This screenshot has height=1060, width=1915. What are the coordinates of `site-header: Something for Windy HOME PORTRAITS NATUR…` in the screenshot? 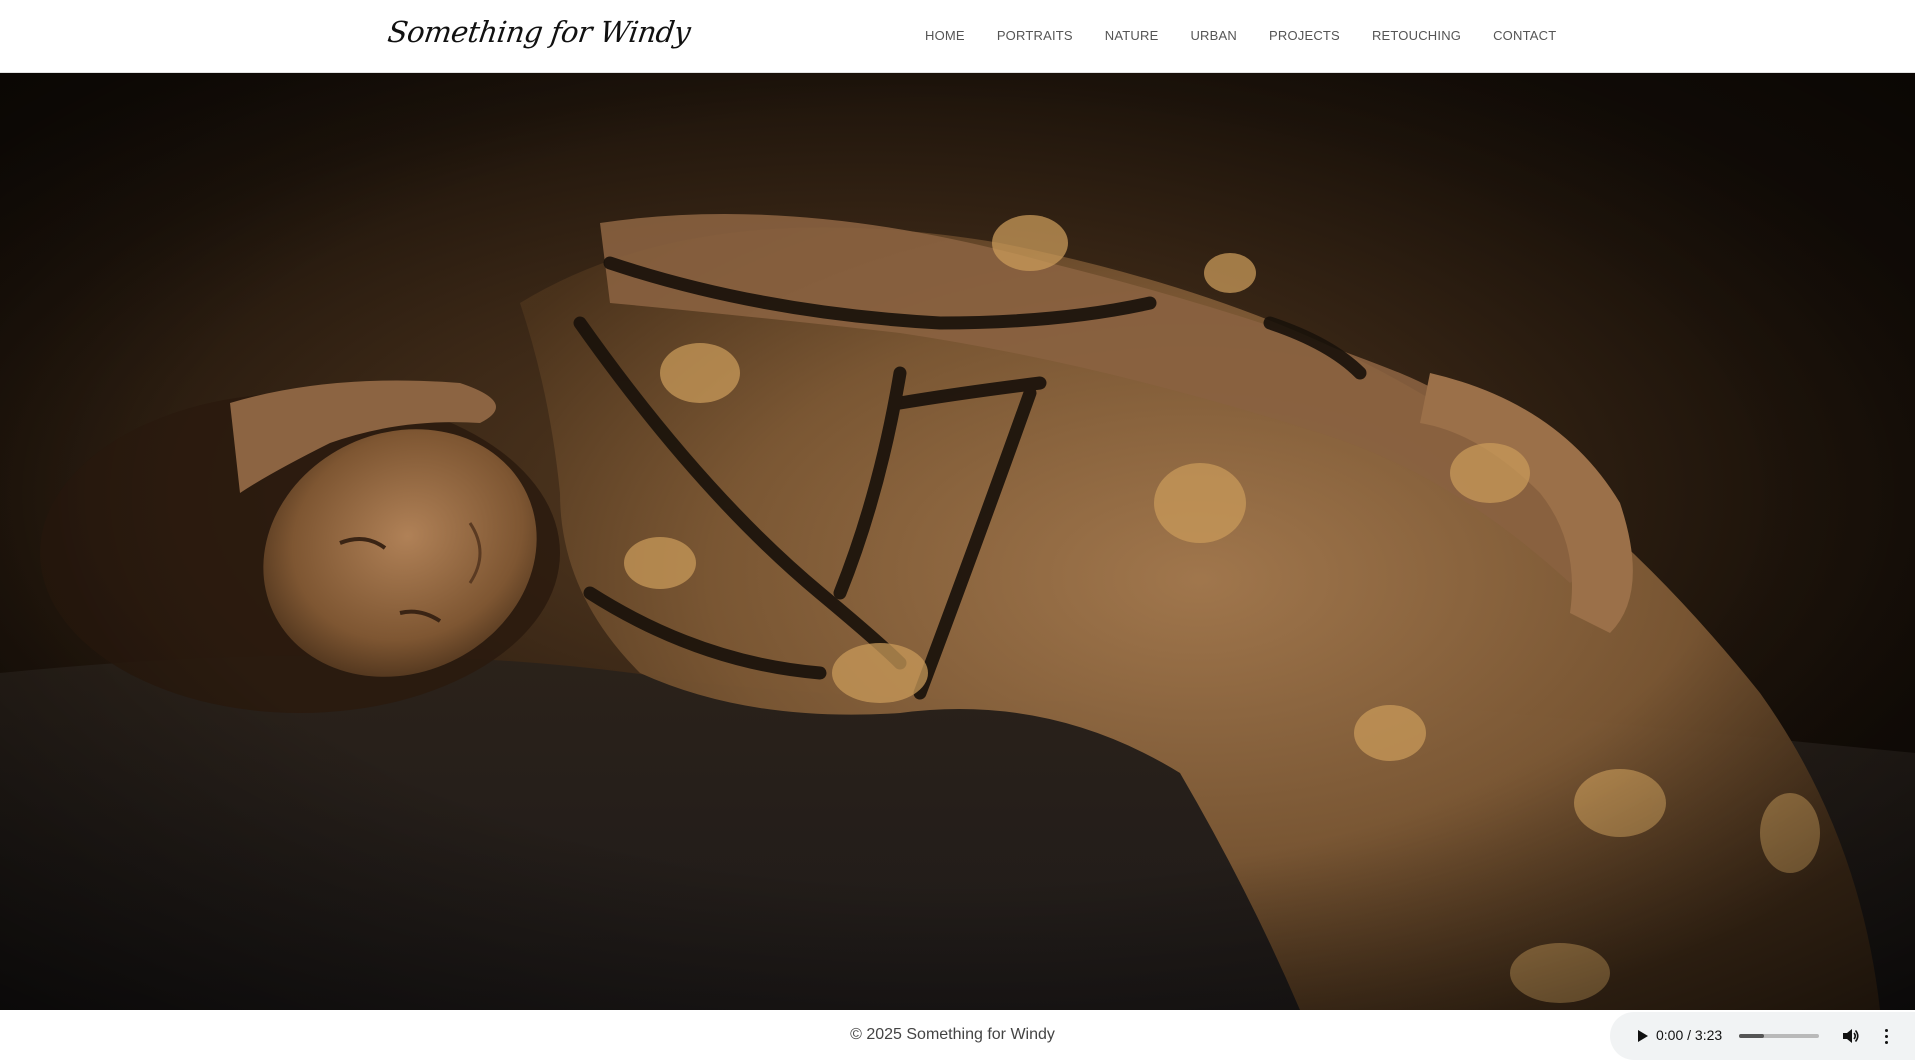 It's located at (957, 36).